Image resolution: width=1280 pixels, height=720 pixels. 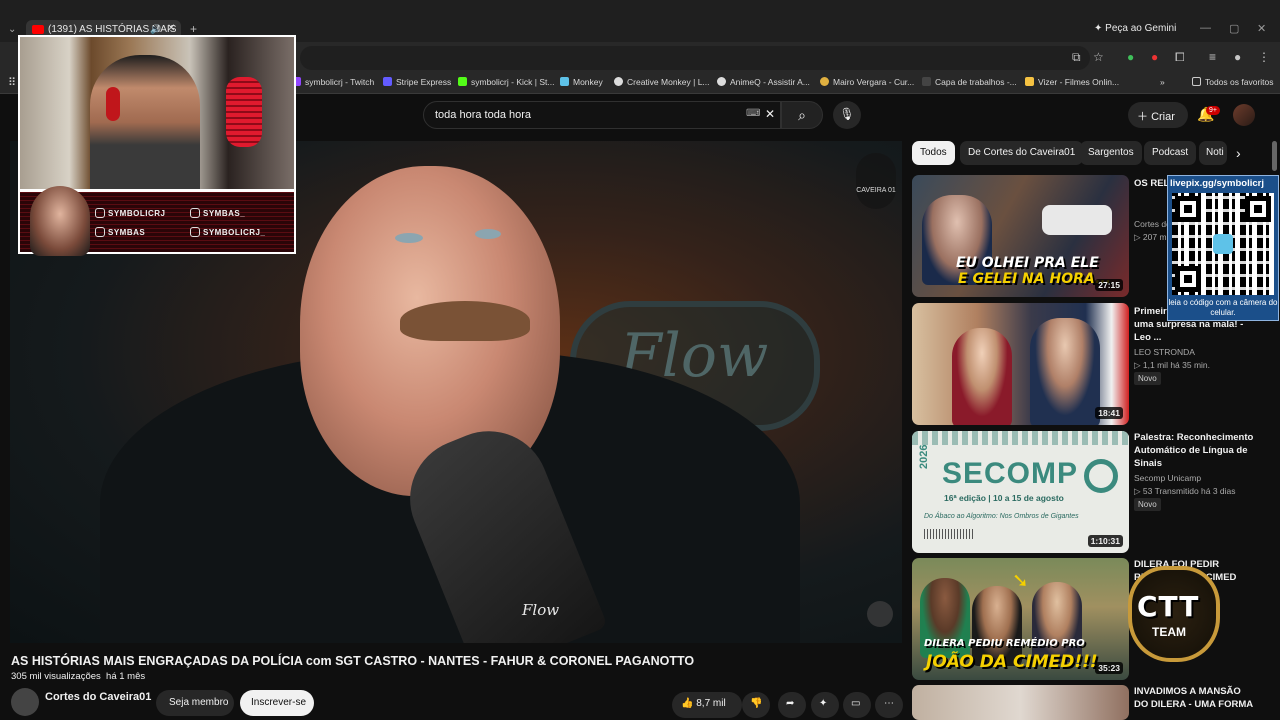 I want to click on bookmark-item: symbolicrj - Twitch, so click(x=333, y=82).